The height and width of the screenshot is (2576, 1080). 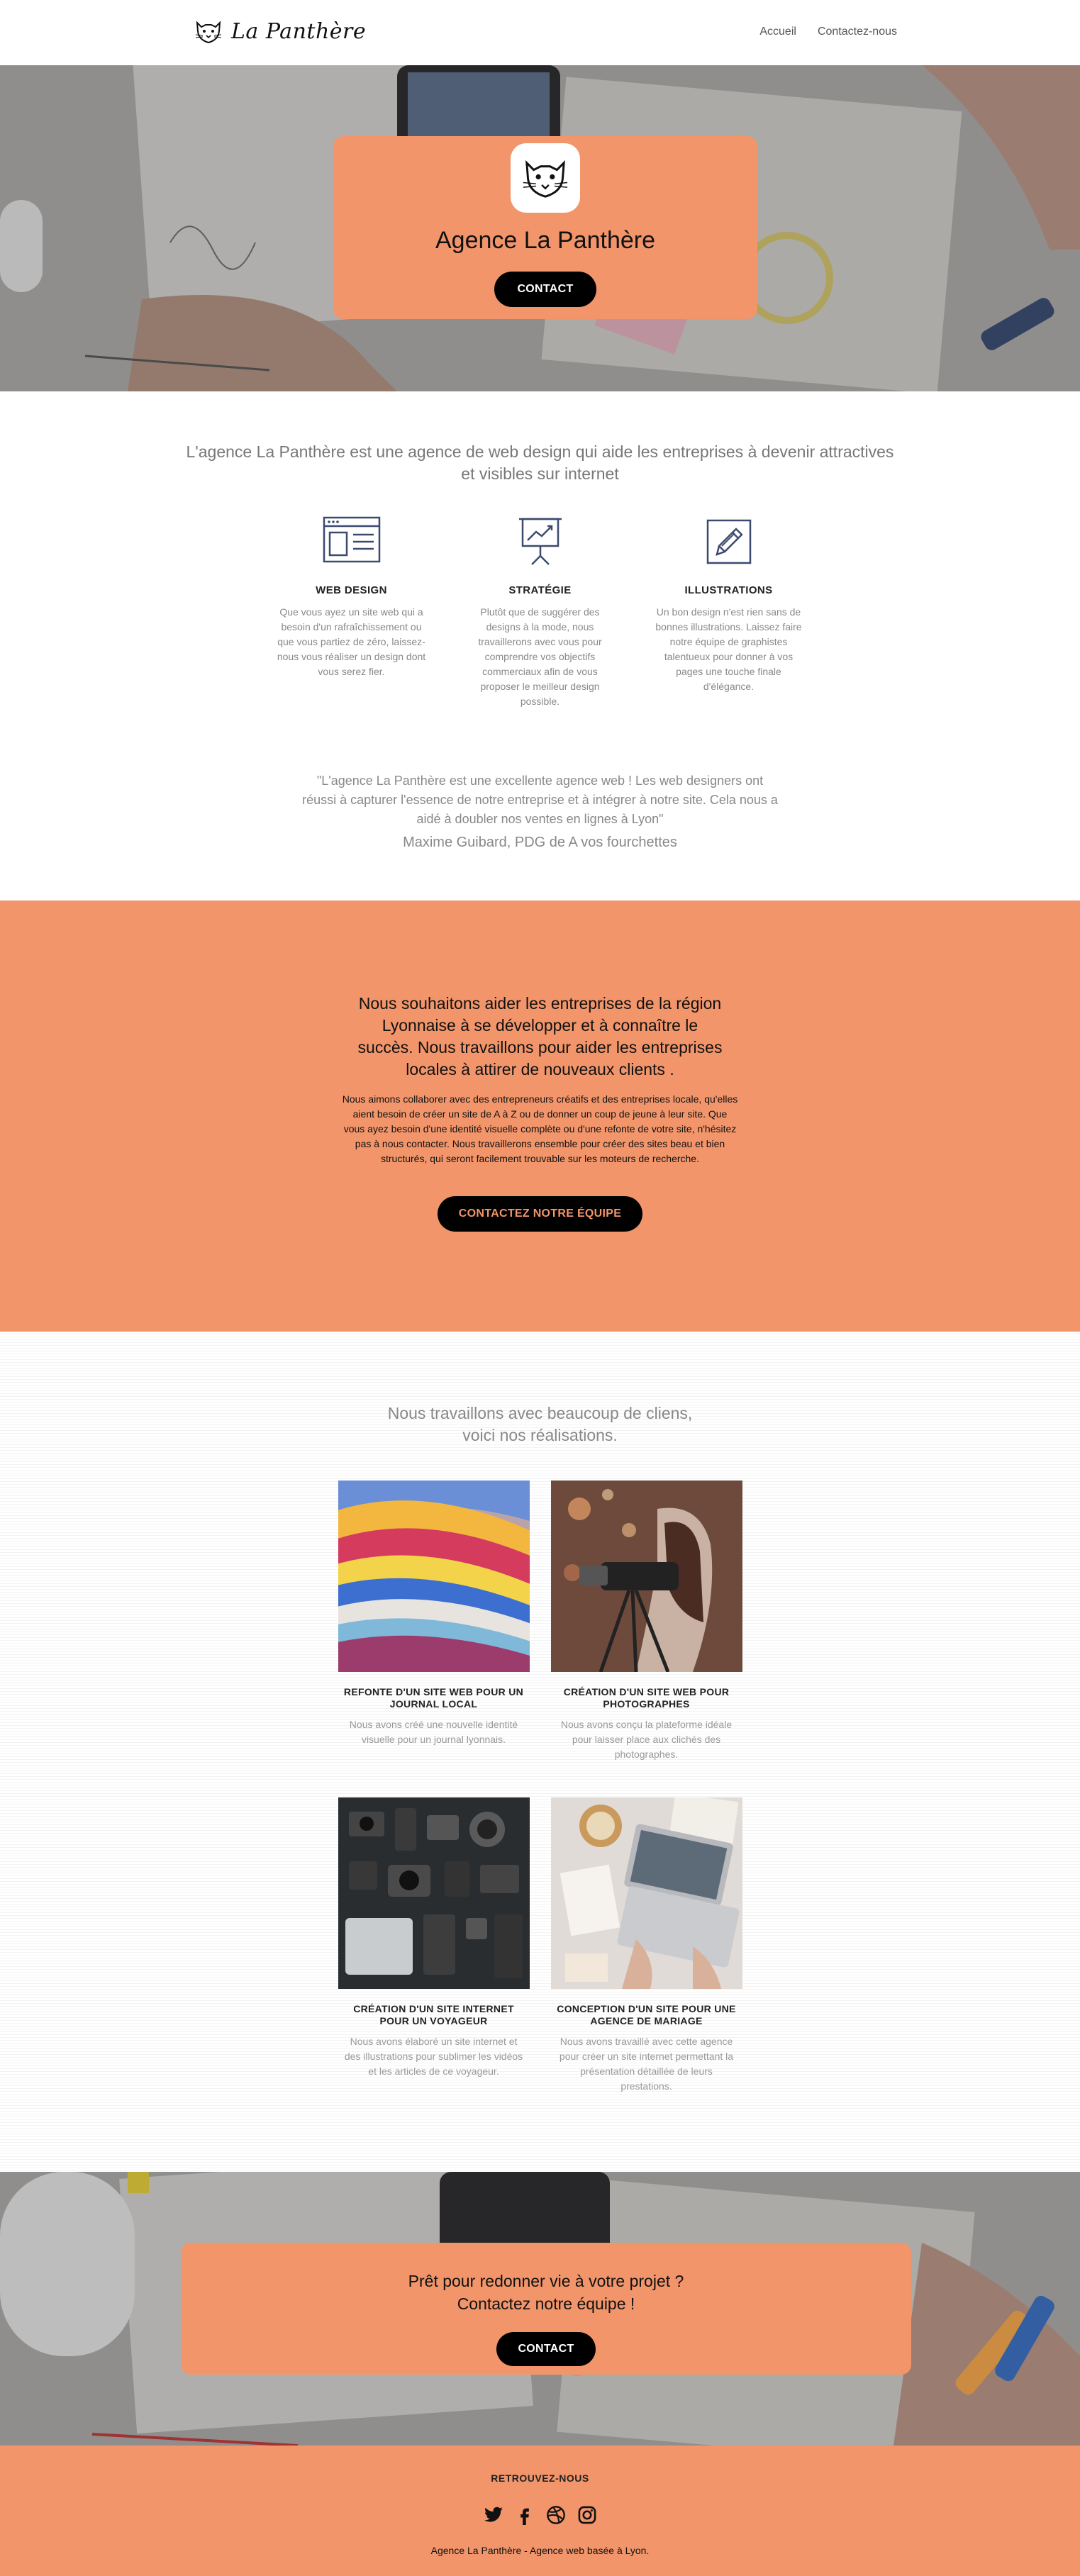 I want to click on brand-logo: La Panthère, so click(x=279, y=32).